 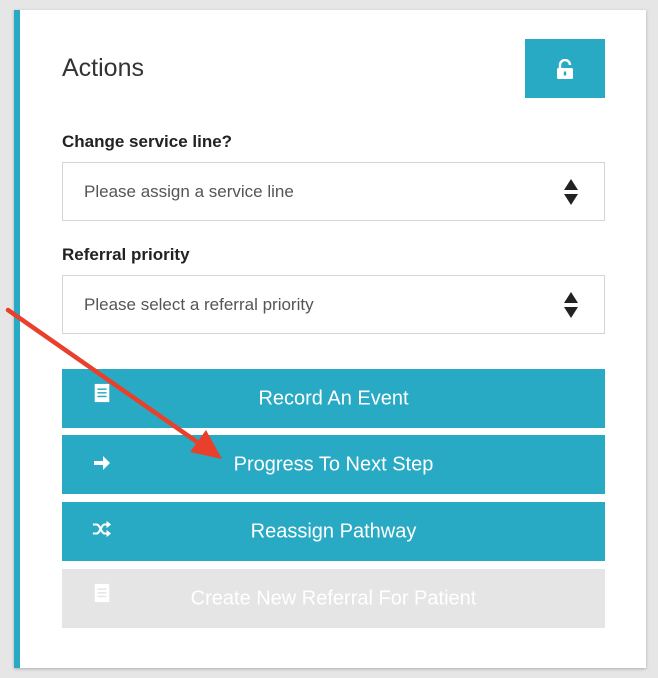 What do you see at coordinates (126, 254) in the screenshot?
I see `referral-priority-label: Referral priority` at bounding box center [126, 254].